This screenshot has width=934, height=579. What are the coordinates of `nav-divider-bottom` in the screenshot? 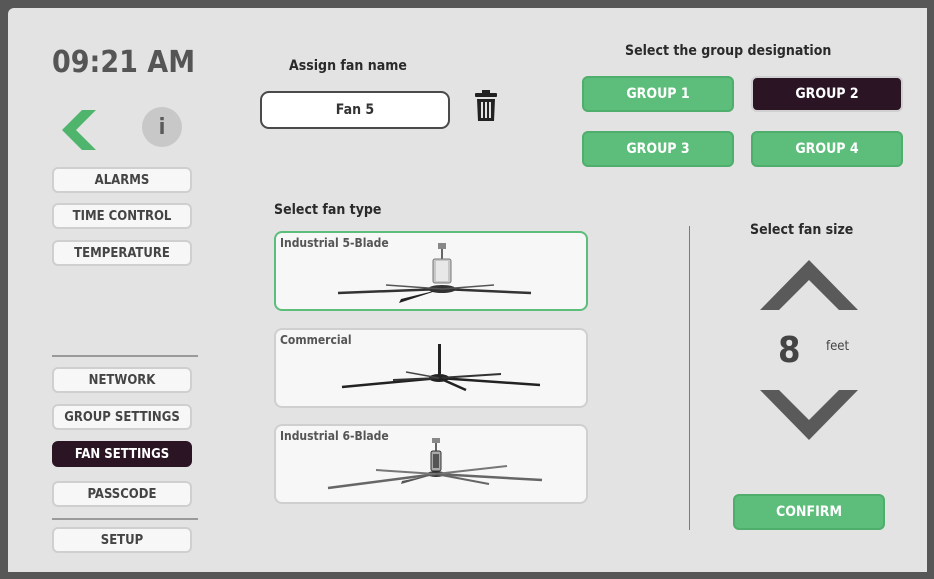 It's located at (125, 519).